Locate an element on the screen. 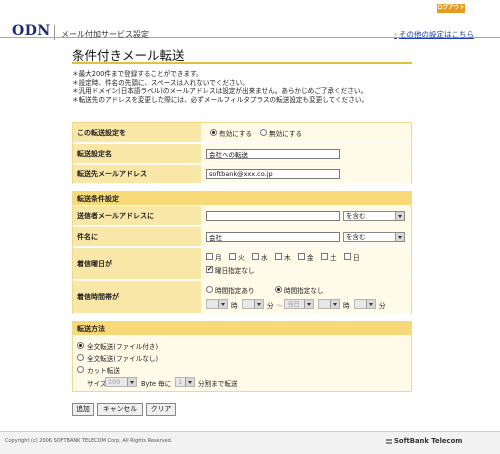  weekday-row: 着信曜日が 月 火 水 木 金 土 日 曜日指定なし is located at coordinates (242, 264).